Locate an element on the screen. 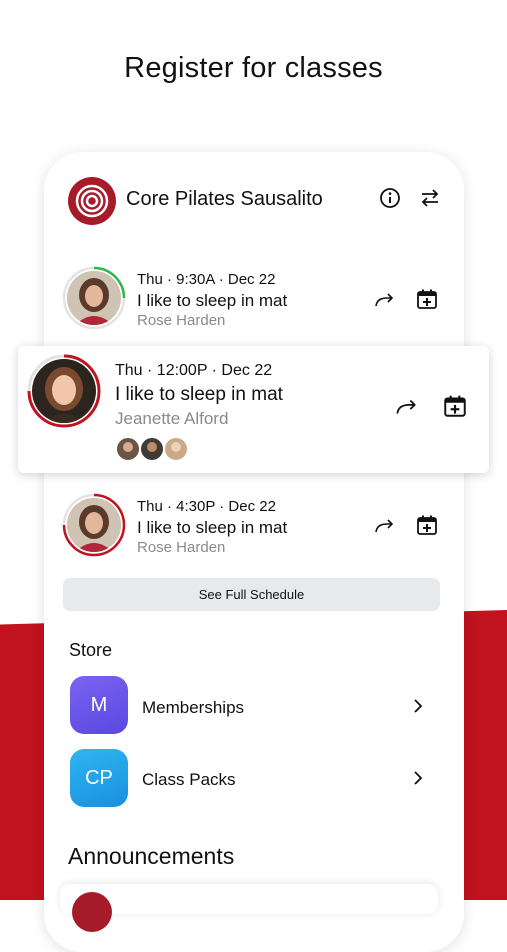 This screenshot has height=952, width=507. announcement-card is located at coordinates (249, 908).